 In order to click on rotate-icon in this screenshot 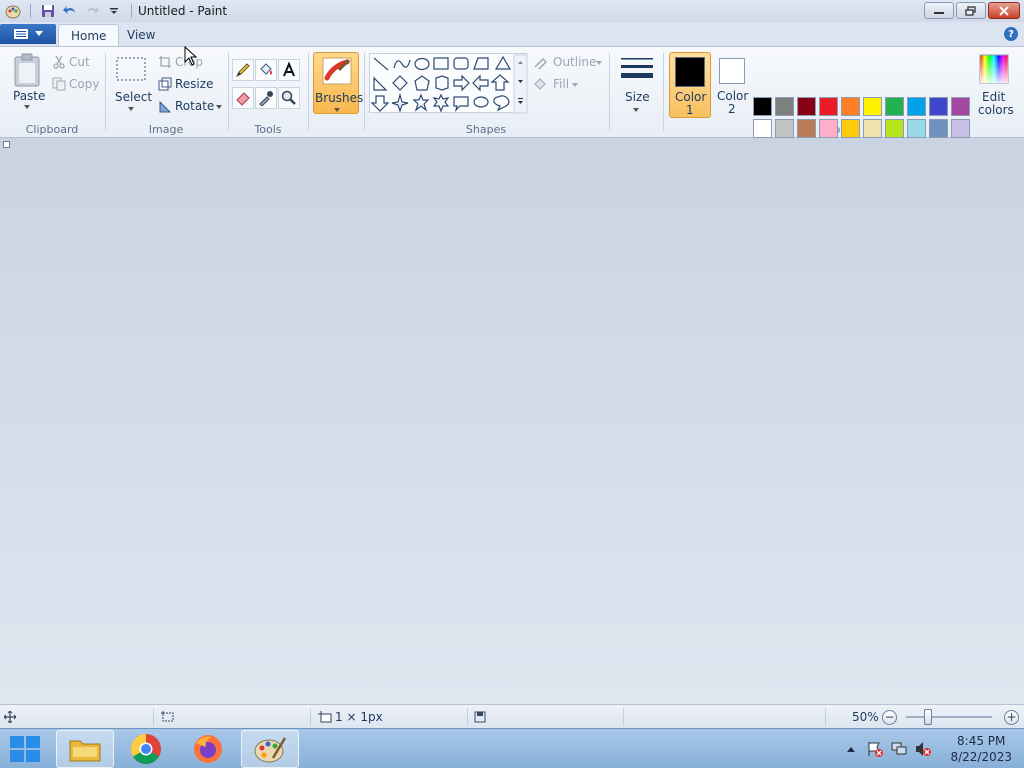, I will do `click(165, 106)`.